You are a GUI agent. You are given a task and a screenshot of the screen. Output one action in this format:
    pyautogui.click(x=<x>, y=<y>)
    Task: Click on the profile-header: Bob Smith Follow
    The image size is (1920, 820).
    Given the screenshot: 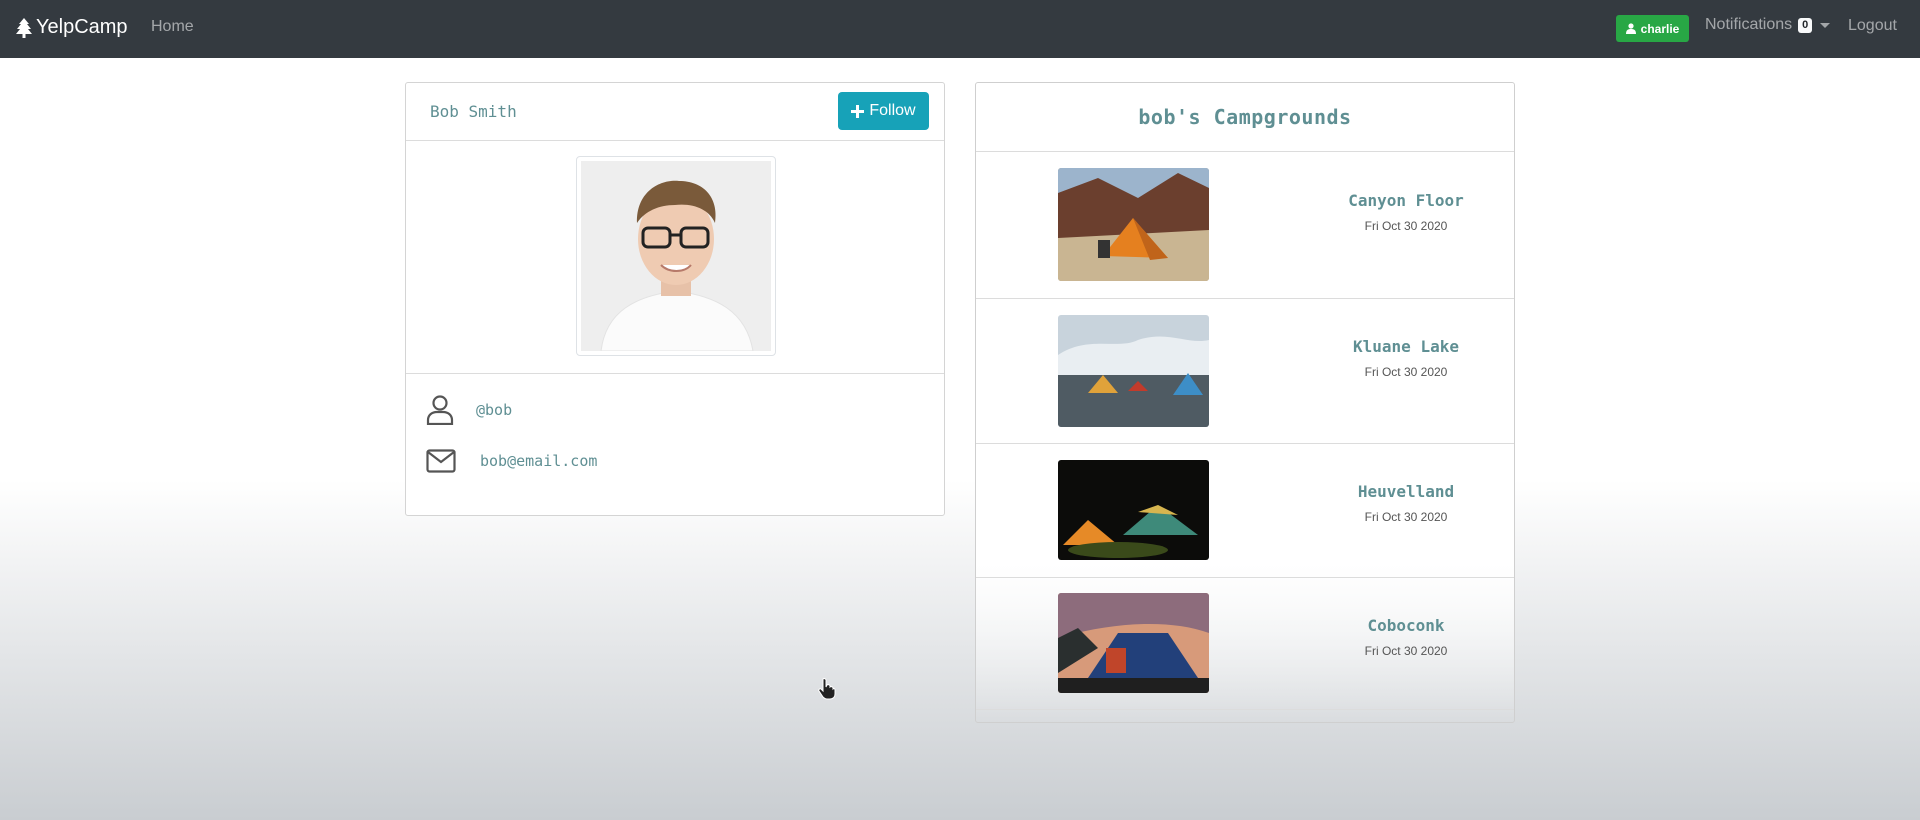 What is the action you would take?
    pyautogui.click(x=675, y=112)
    